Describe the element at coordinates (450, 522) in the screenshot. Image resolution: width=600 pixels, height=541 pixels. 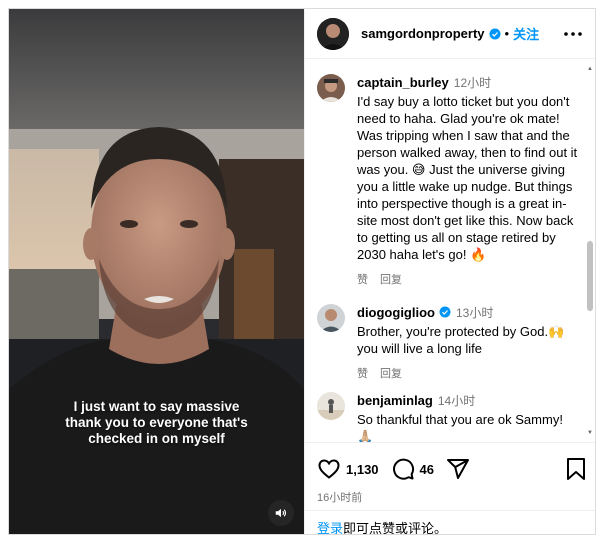
I see `login-prompt: 登录即可点赞或评论。` at that location.